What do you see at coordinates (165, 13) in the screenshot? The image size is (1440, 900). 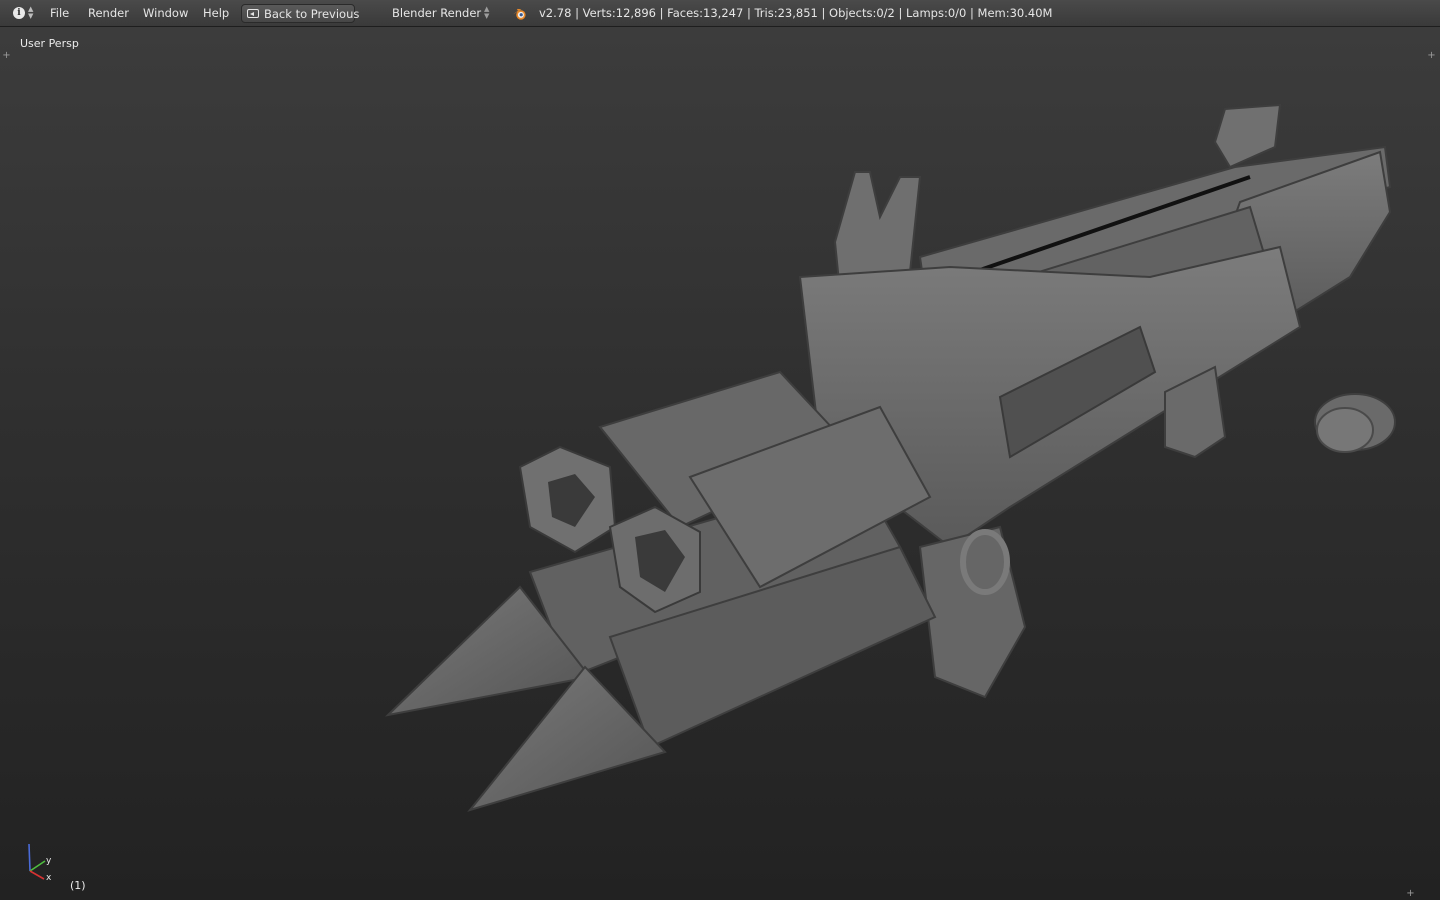 I see `menu-window: Window` at bounding box center [165, 13].